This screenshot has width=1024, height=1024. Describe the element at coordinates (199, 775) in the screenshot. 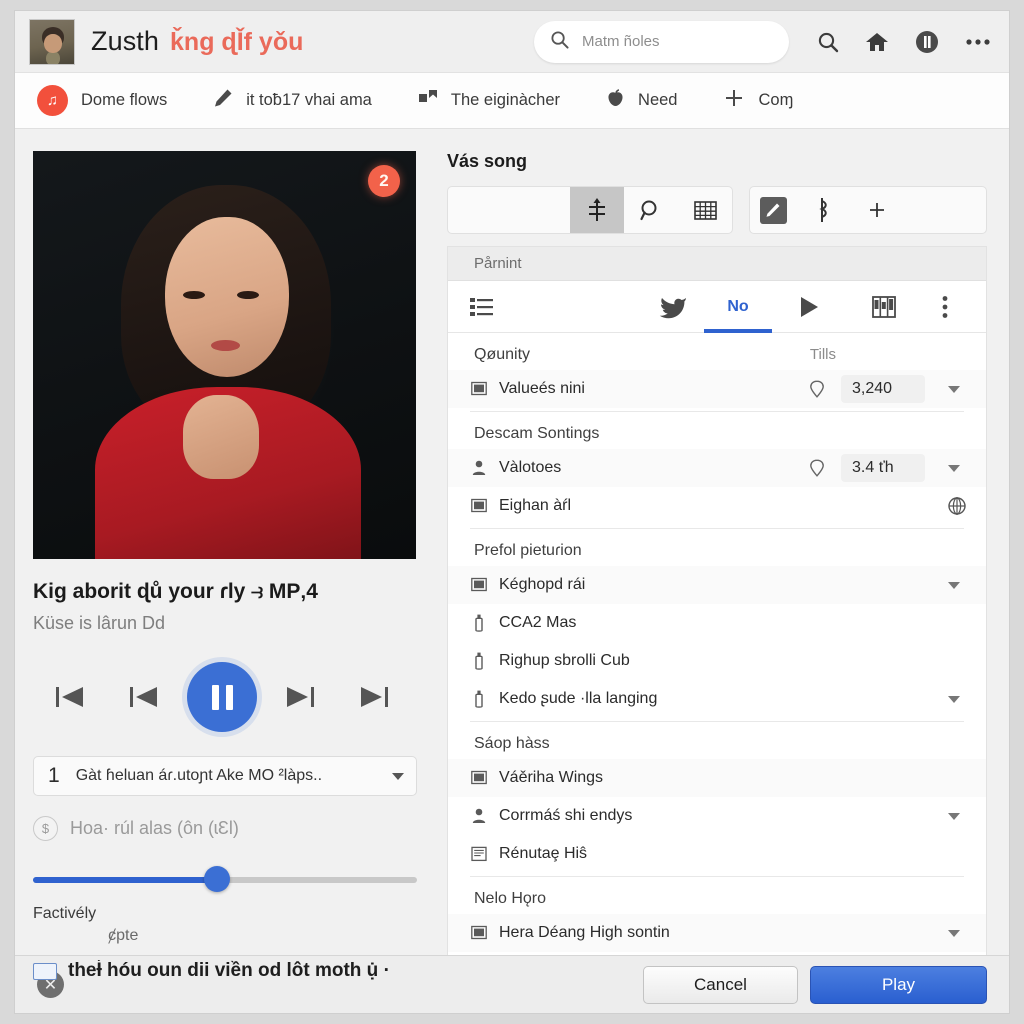

I see `track-select-label: Gàt ɦeluan áɾ.utoɲt Ake MO ²làps..` at that location.